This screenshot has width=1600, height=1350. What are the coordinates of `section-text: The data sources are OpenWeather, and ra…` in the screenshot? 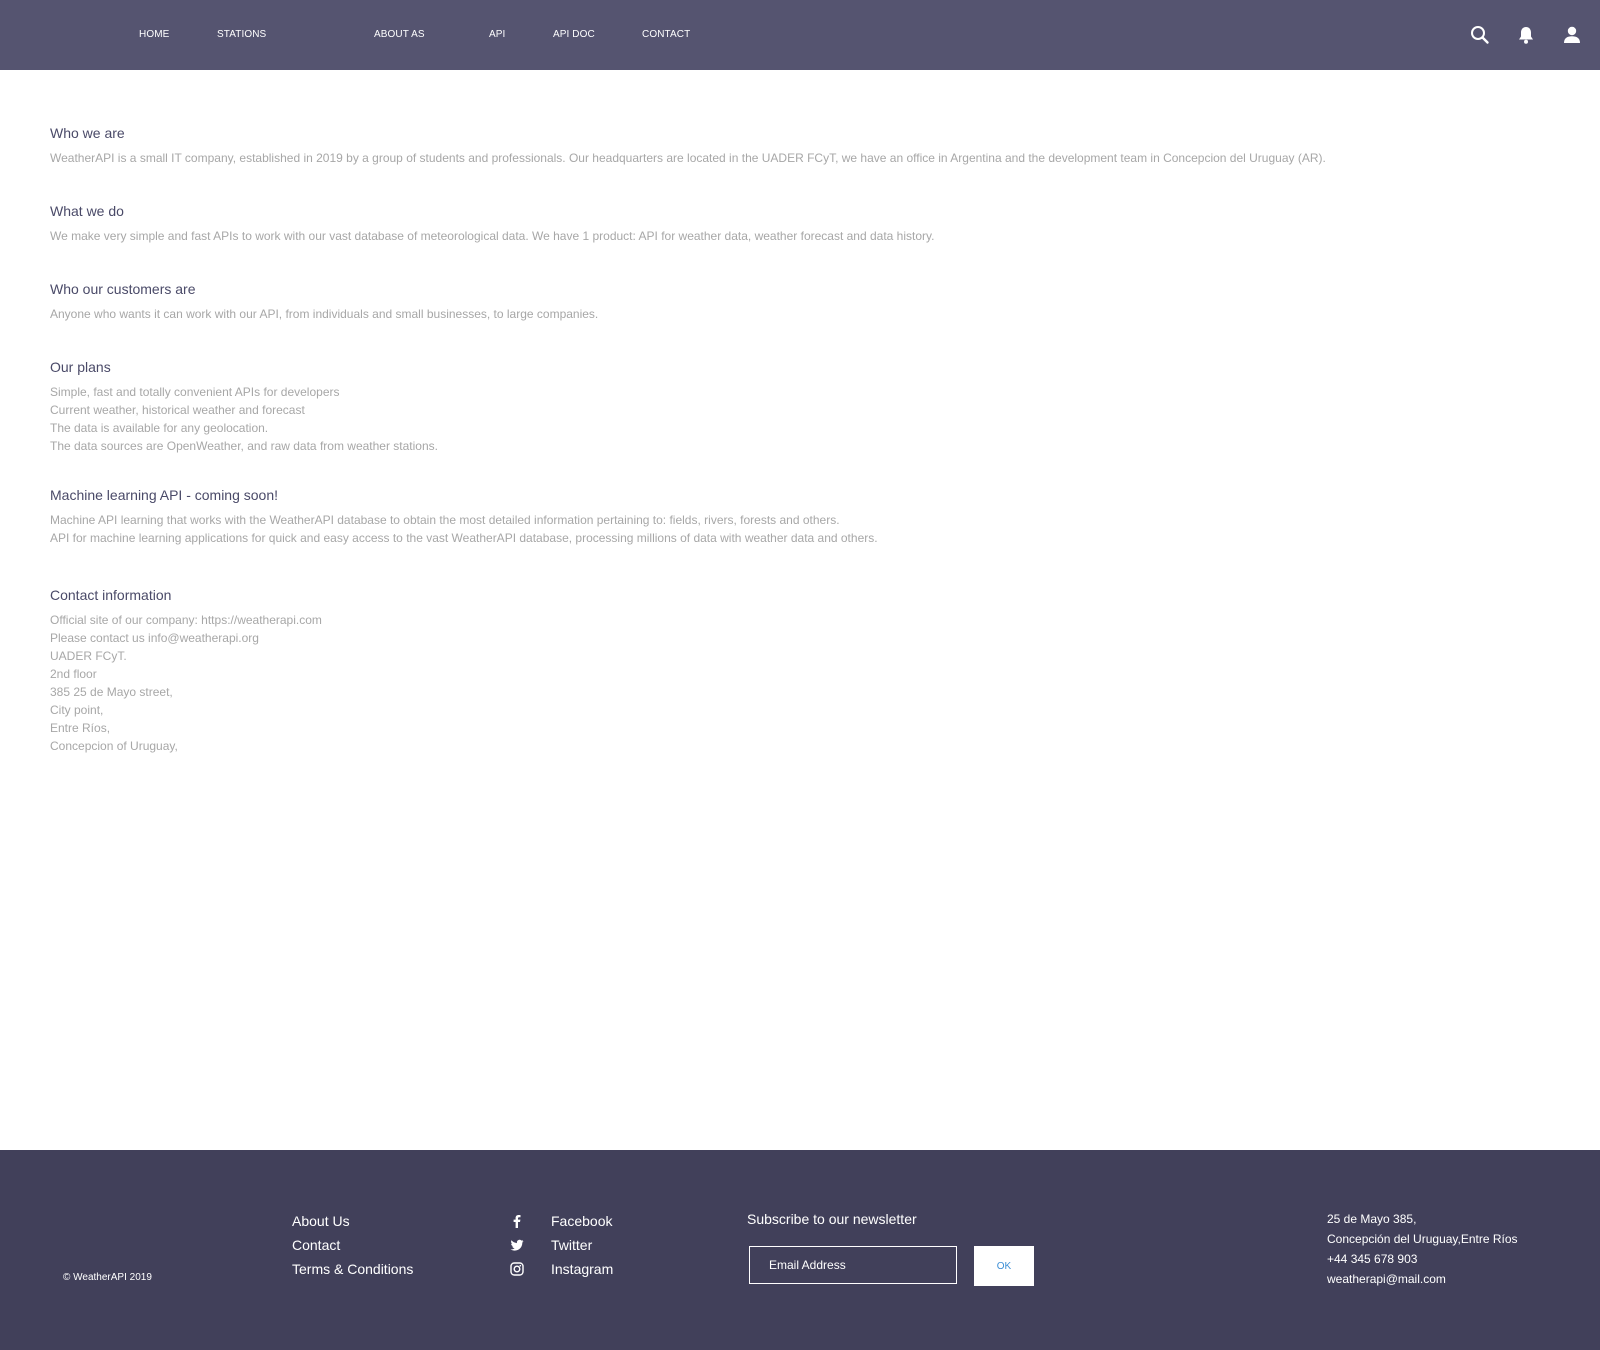 It's located at (244, 446).